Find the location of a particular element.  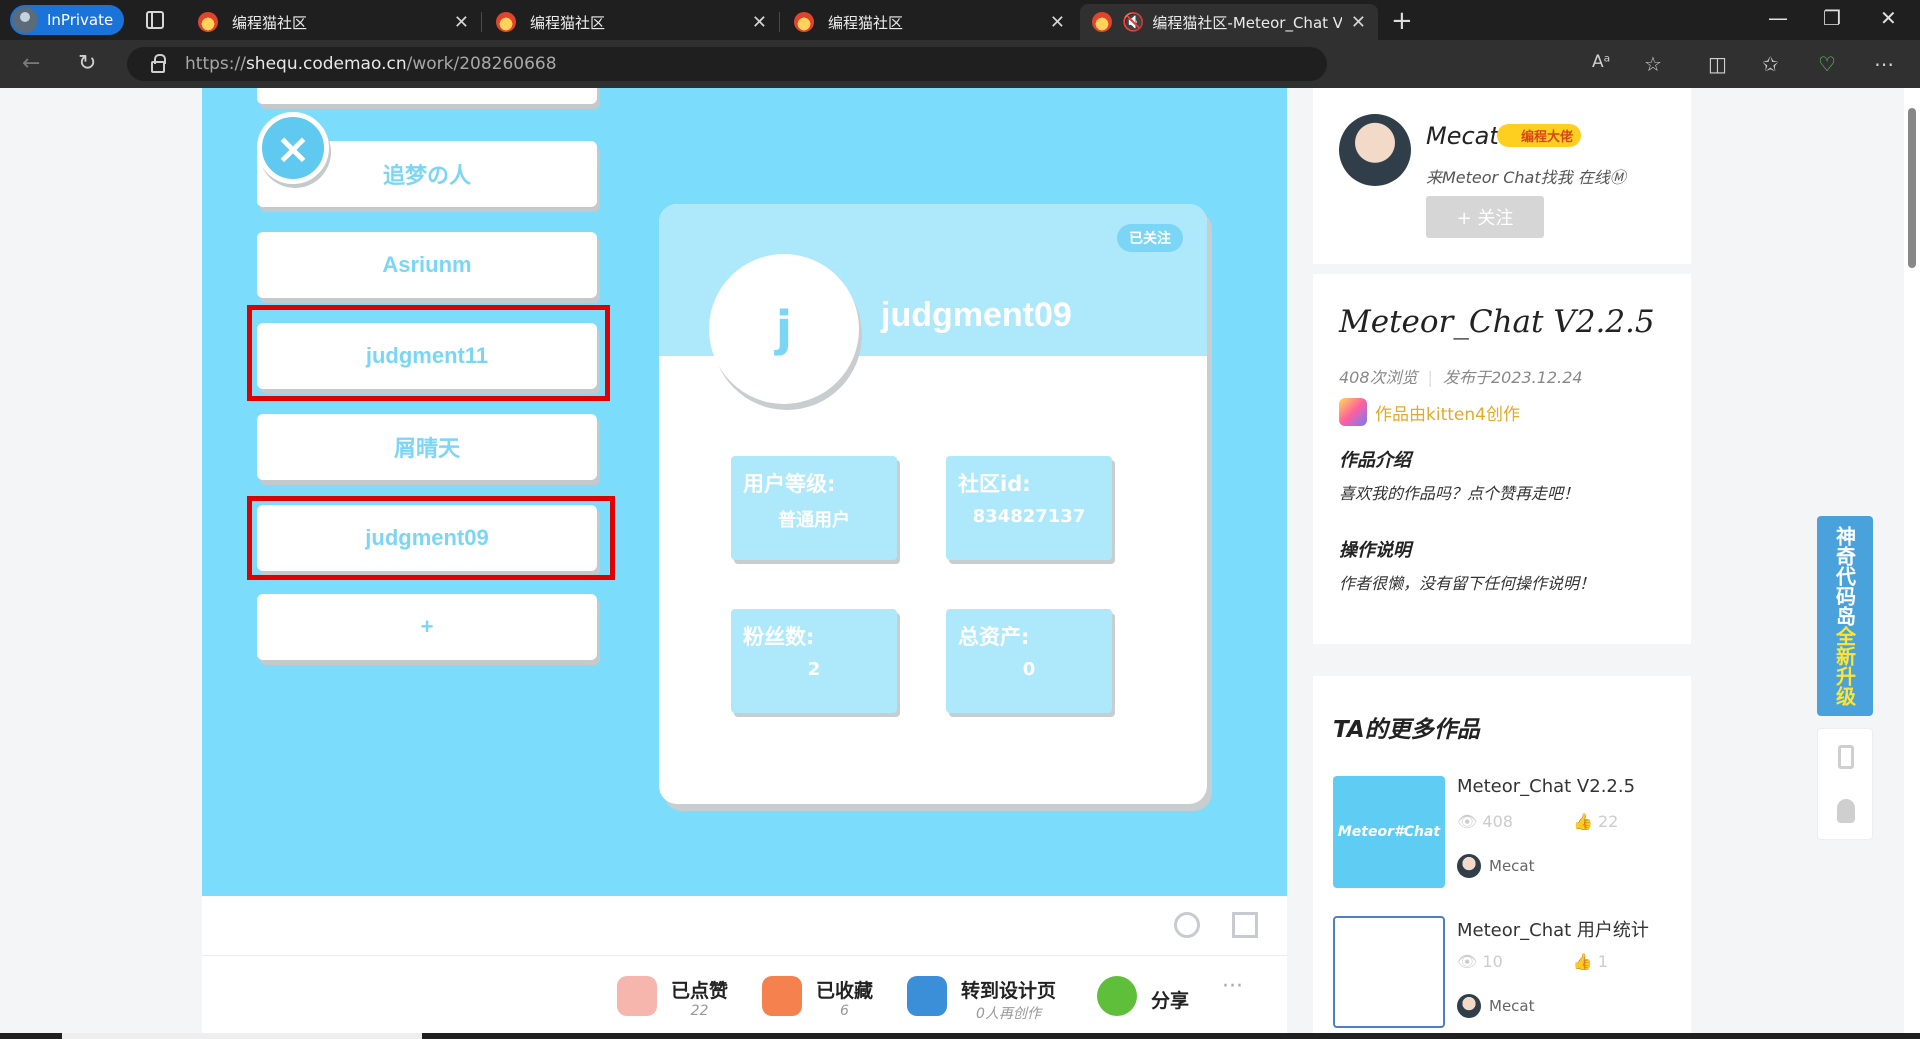

settings-more-icon: ⋯ is located at coordinates (1884, 64).